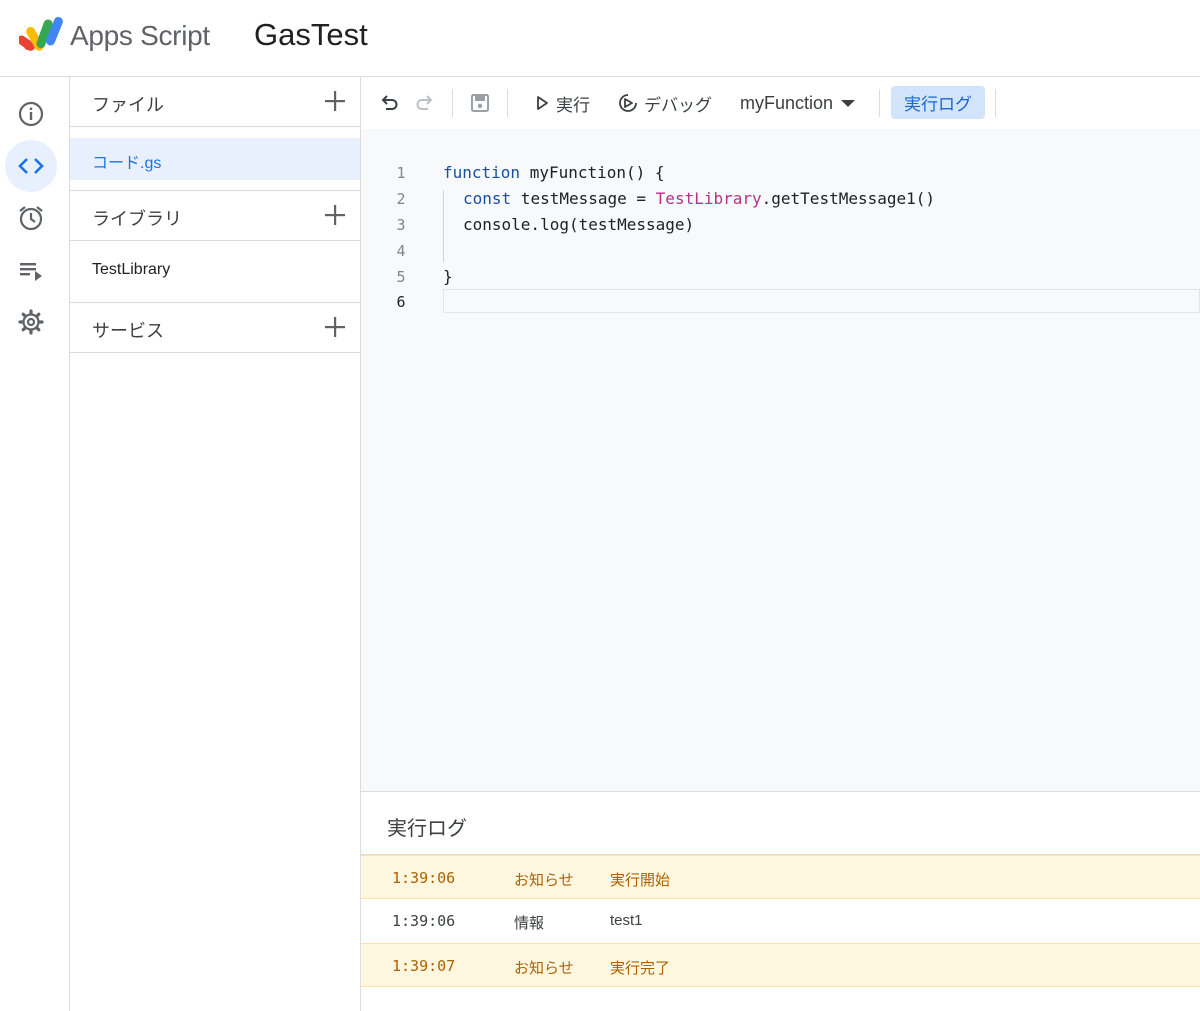 This screenshot has height=1011, width=1200. Describe the element at coordinates (215, 215) in the screenshot. I see `libraries-section-header: ライブラリ` at that location.